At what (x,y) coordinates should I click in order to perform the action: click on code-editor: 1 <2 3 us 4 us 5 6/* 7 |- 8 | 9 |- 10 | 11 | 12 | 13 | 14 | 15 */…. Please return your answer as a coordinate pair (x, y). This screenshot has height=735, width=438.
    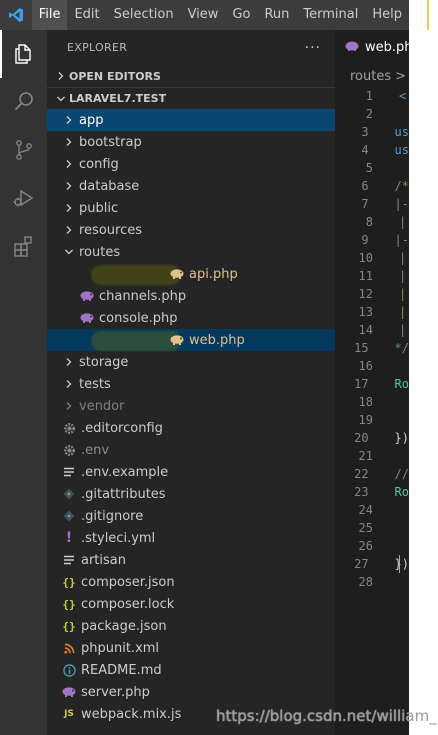
    Looking at the image, I should click on (372, 339).